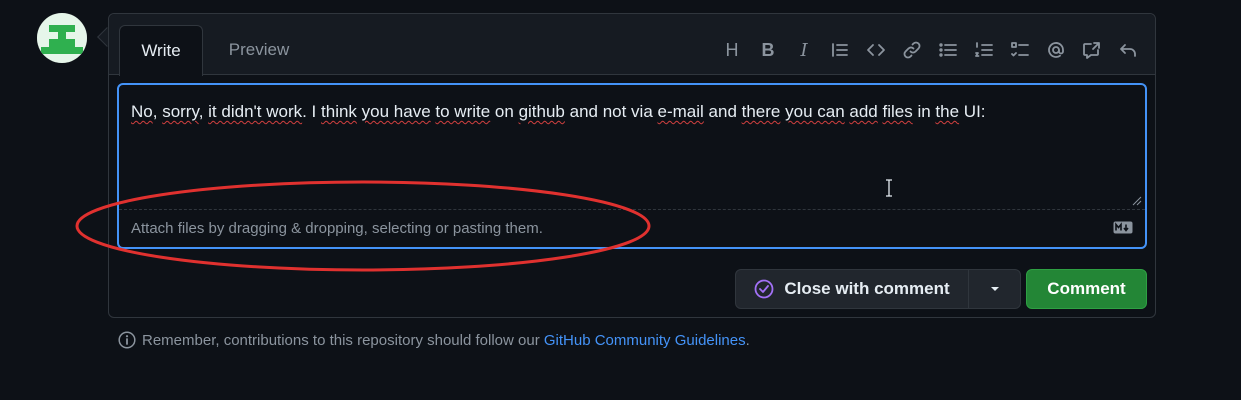 This screenshot has width=1241, height=400. Describe the element at coordinates (761, 111) in the screenshot. I see `misspelled-word: there` at that location.